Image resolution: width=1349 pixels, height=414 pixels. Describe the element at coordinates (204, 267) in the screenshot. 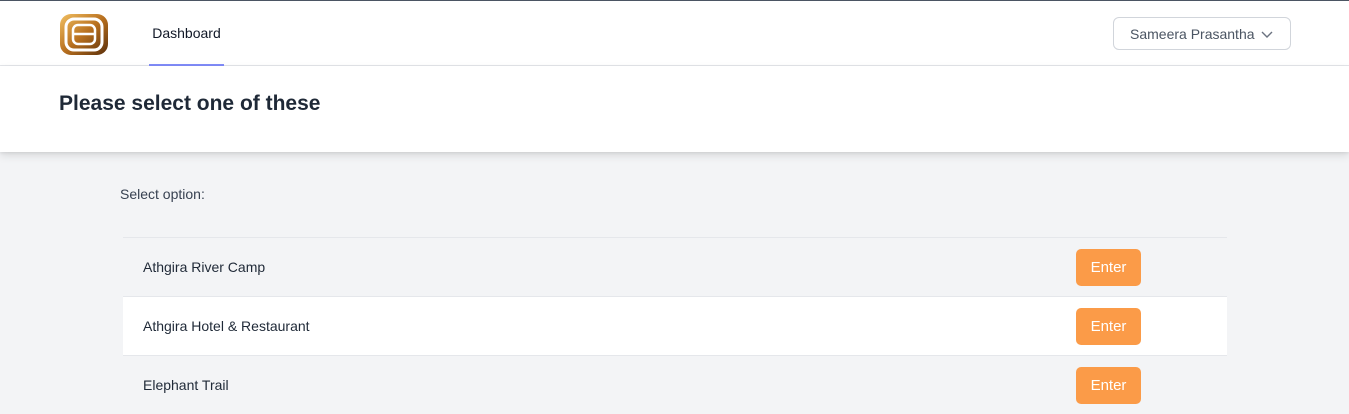

I see `option-name: Athgira River Camp` at that location.